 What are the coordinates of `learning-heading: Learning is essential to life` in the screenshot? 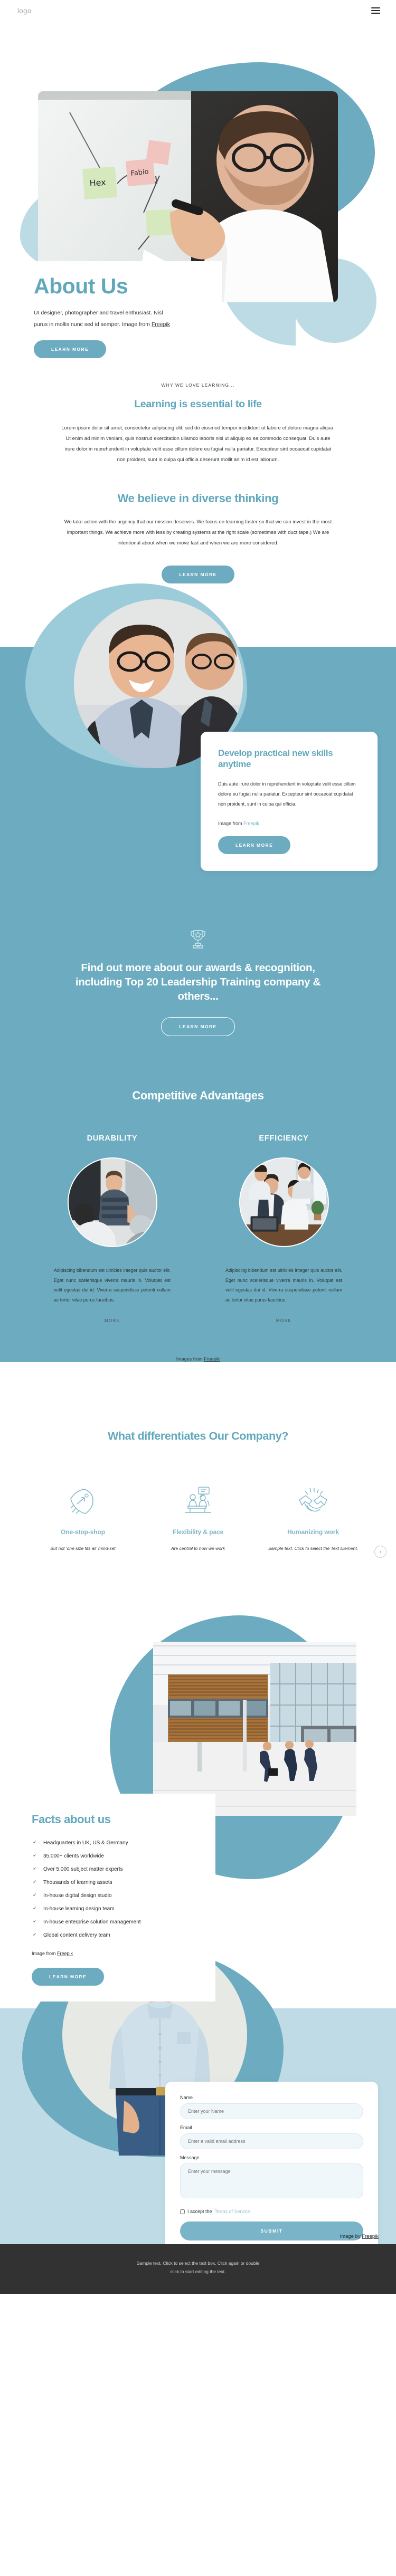 It's located at (198, 404).